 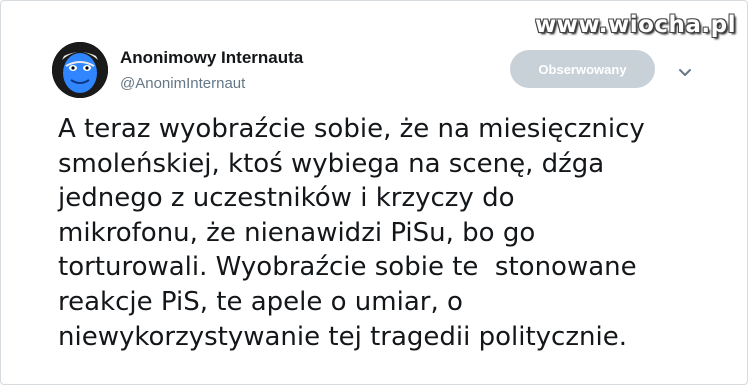 What do you see at coordinates (297, 232) in the screenshot?
I see `tweet-line: mikrofonu, że nienawidzi PiSu, bo go` at bounding box center [297, 232].